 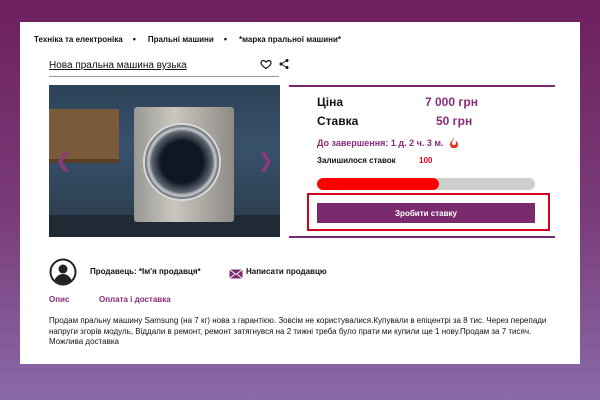 What do you see at coordinates (275, 63) in the screenshot?
I see `title-actions` at bounding box center [275, 63].